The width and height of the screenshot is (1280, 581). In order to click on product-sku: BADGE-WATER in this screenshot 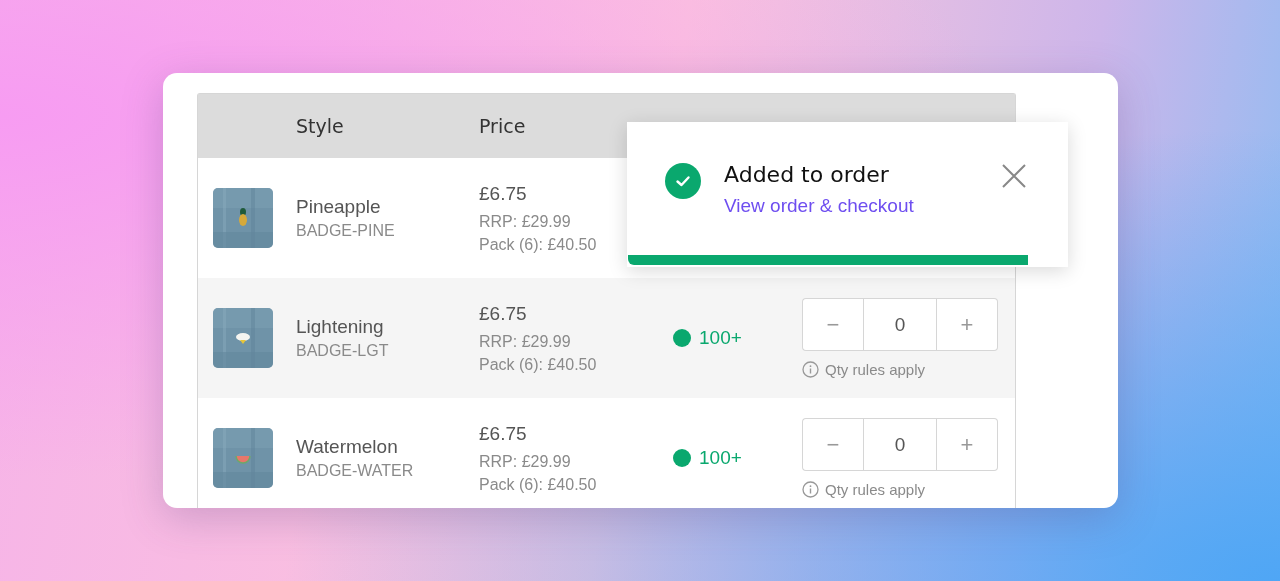, I will do `click(355, 471)`.